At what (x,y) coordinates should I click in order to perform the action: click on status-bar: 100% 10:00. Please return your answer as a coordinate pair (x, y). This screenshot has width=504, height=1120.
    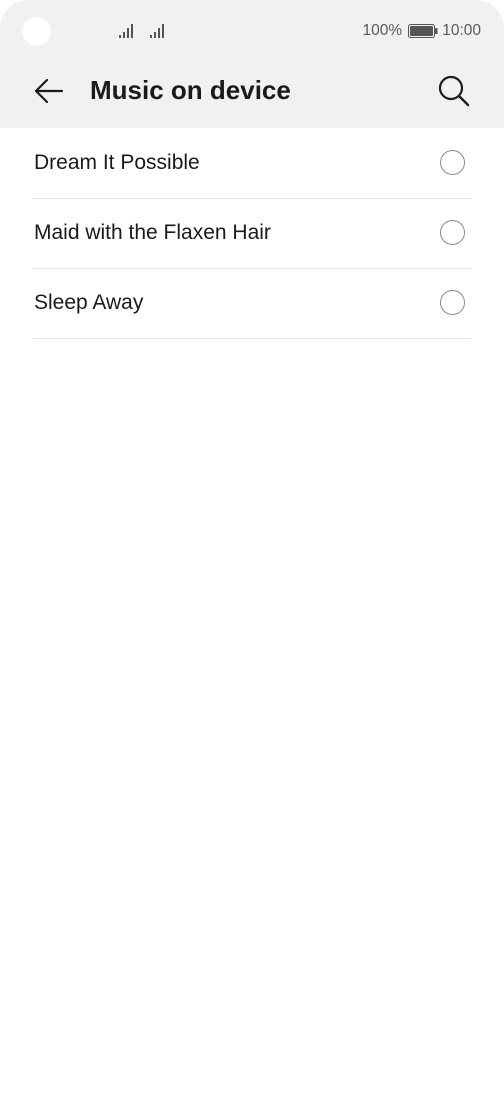
    Looking at the image, I should click on (252, 31).